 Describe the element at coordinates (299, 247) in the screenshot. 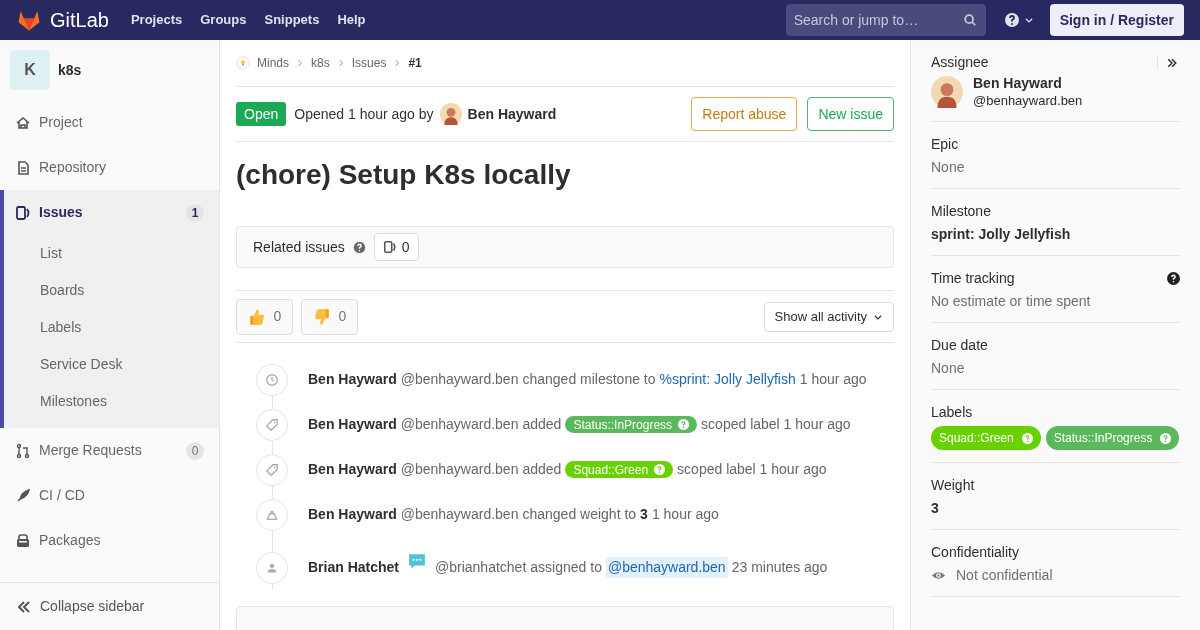

I see `section-label: Related issues` at that location.